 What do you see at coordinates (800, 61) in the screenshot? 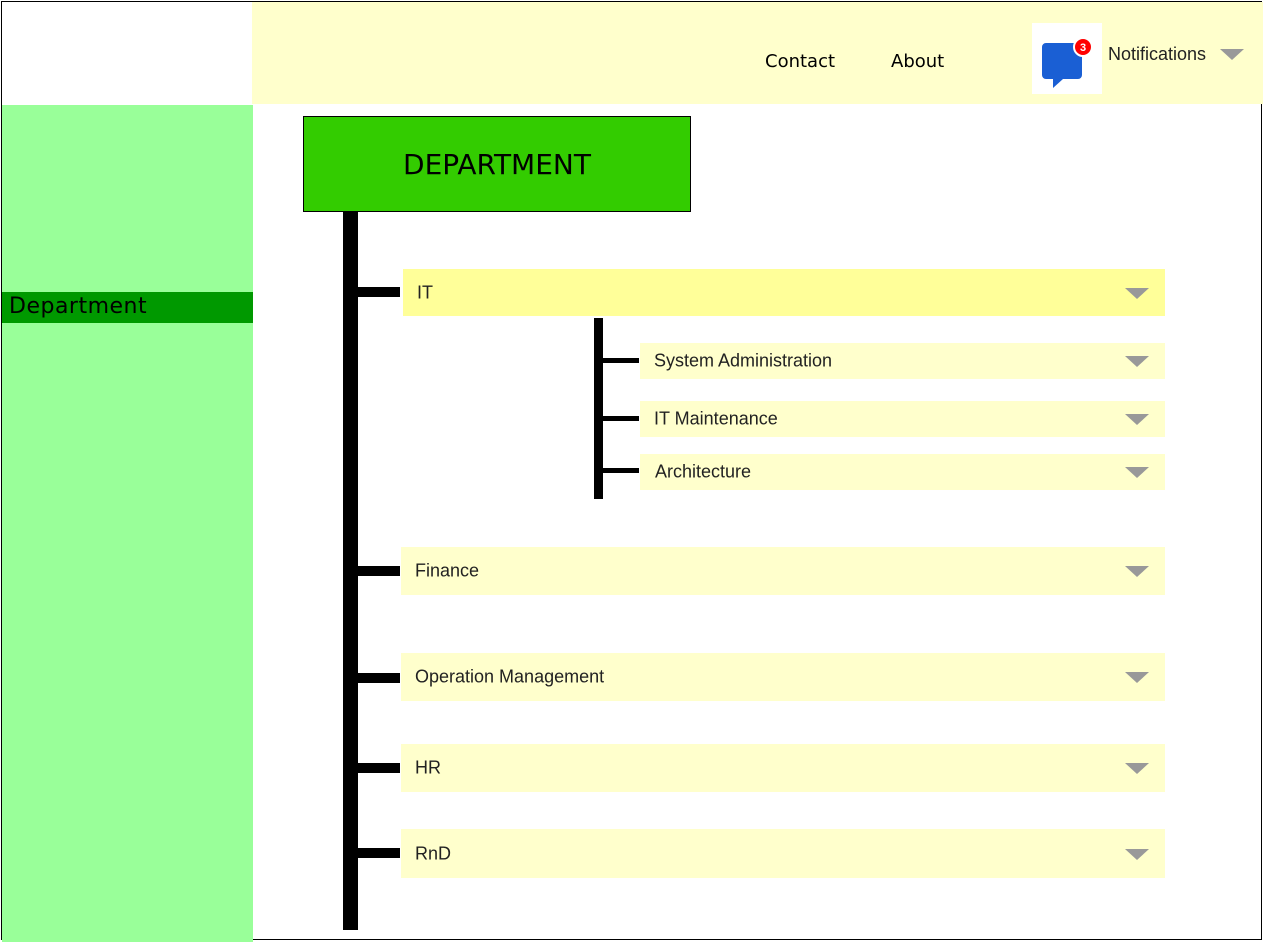
I see `contact-link: Contact` at bounding box center [800, 61].